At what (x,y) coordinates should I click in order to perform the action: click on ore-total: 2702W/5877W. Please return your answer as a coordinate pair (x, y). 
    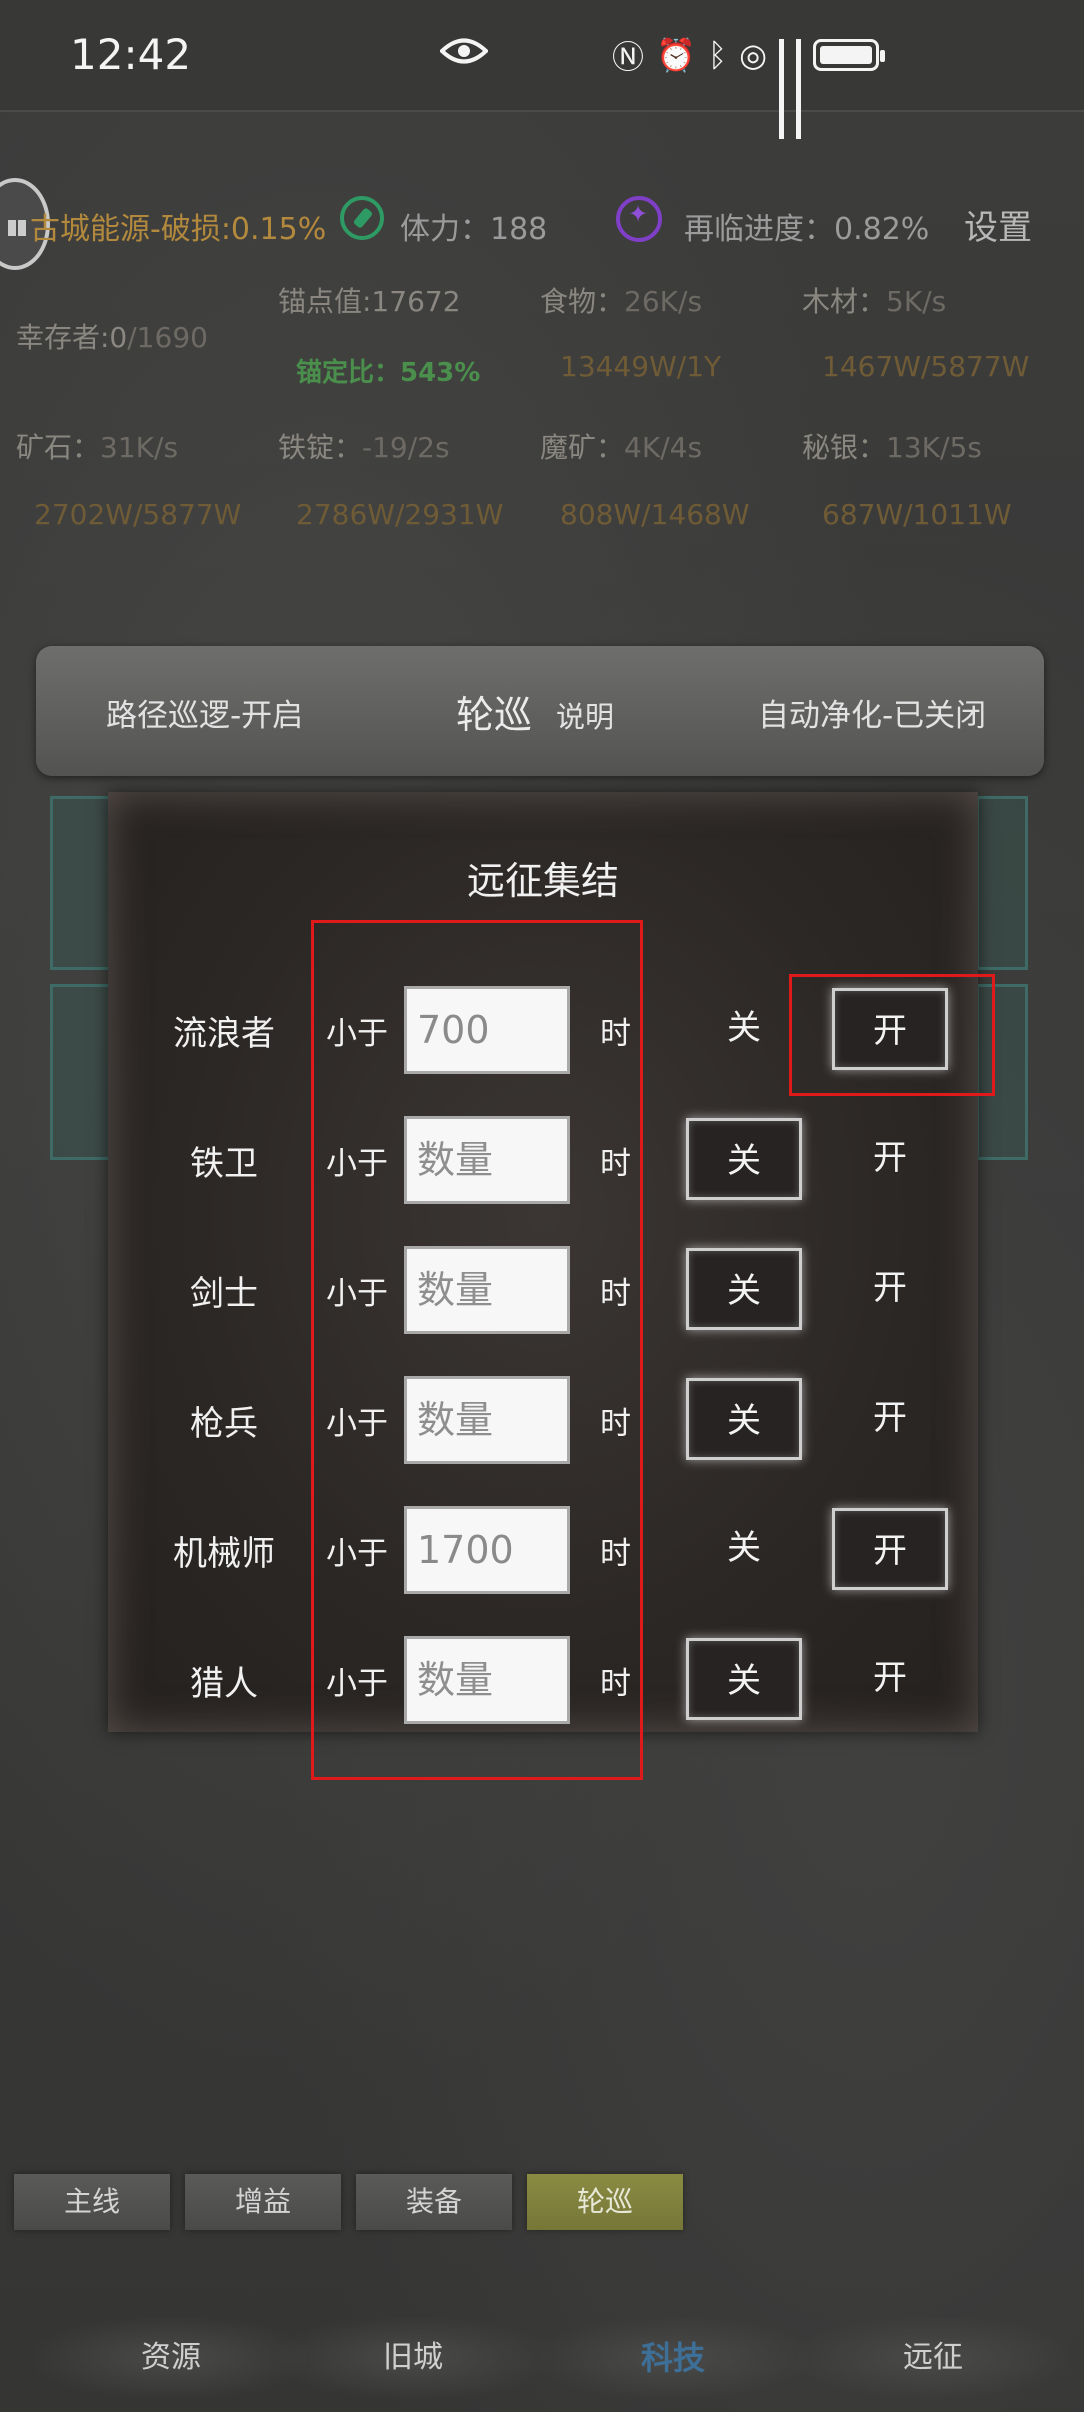
    Looking at the image, I should click on (138, 514).